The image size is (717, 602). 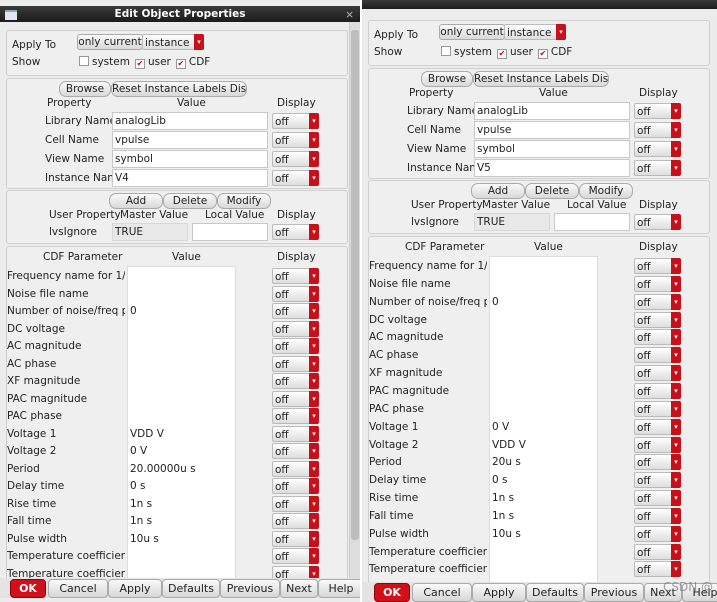 What do you see at coordinates (614, 592) in the screenshot?
I see `previous-button: Previous` at bounding box center [614, 592].